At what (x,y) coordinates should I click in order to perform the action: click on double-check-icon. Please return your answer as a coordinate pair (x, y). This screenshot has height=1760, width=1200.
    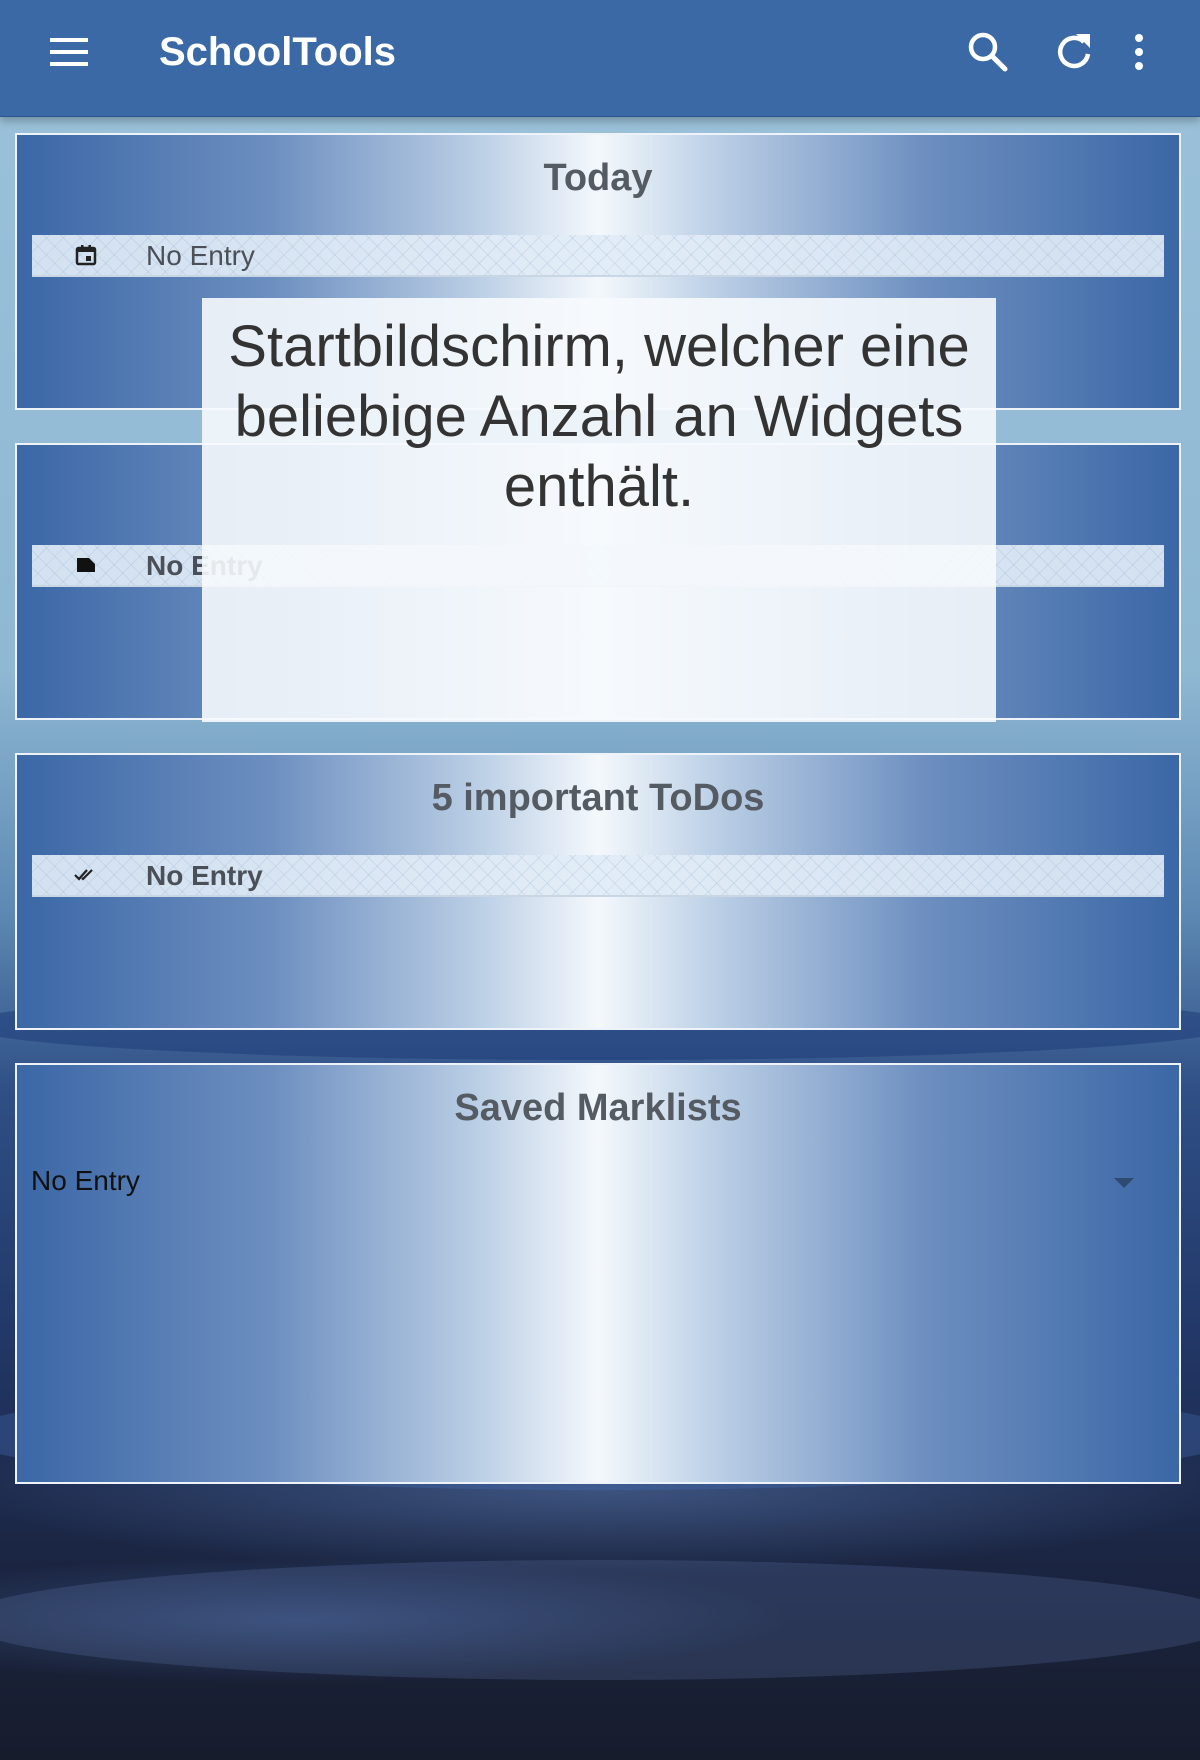
    Looking at the image, I should click on (86, 875).